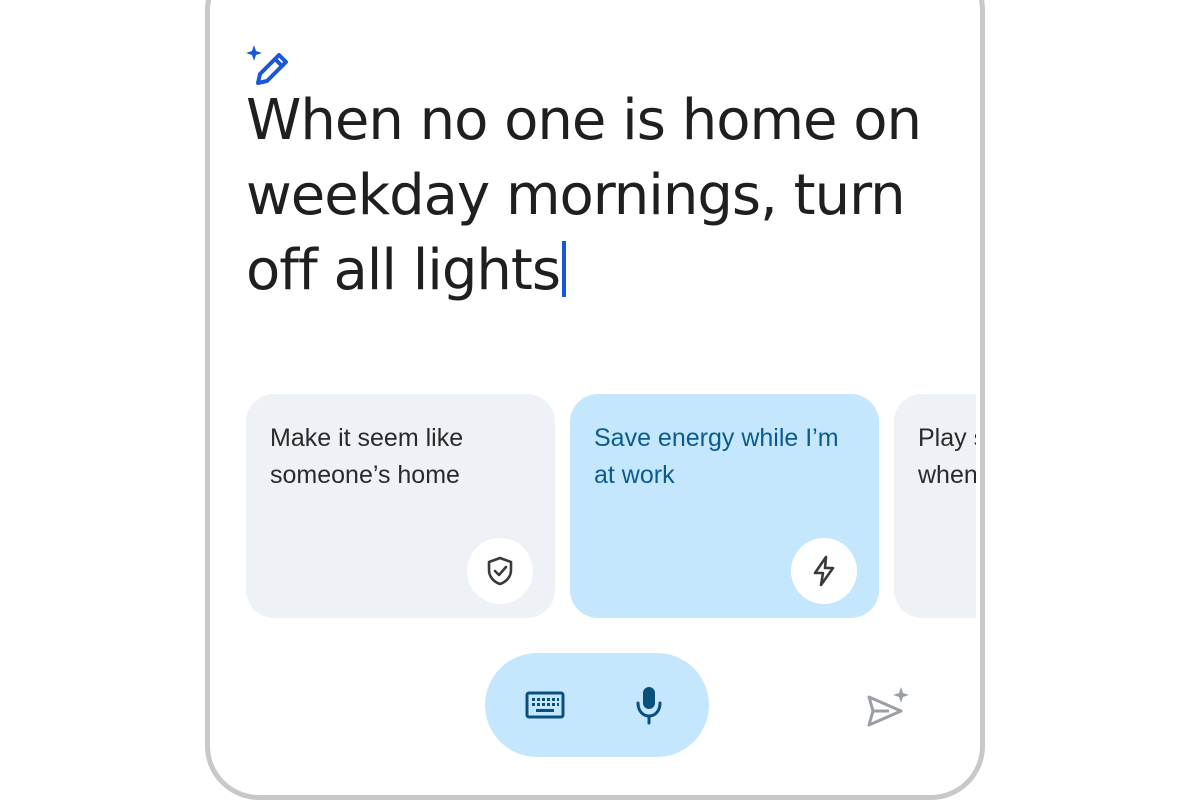 This screenshot has height=800, width=1199. Describe the element at coordinates (564, 269) in the screenshot. I see `text-caret` at that location.